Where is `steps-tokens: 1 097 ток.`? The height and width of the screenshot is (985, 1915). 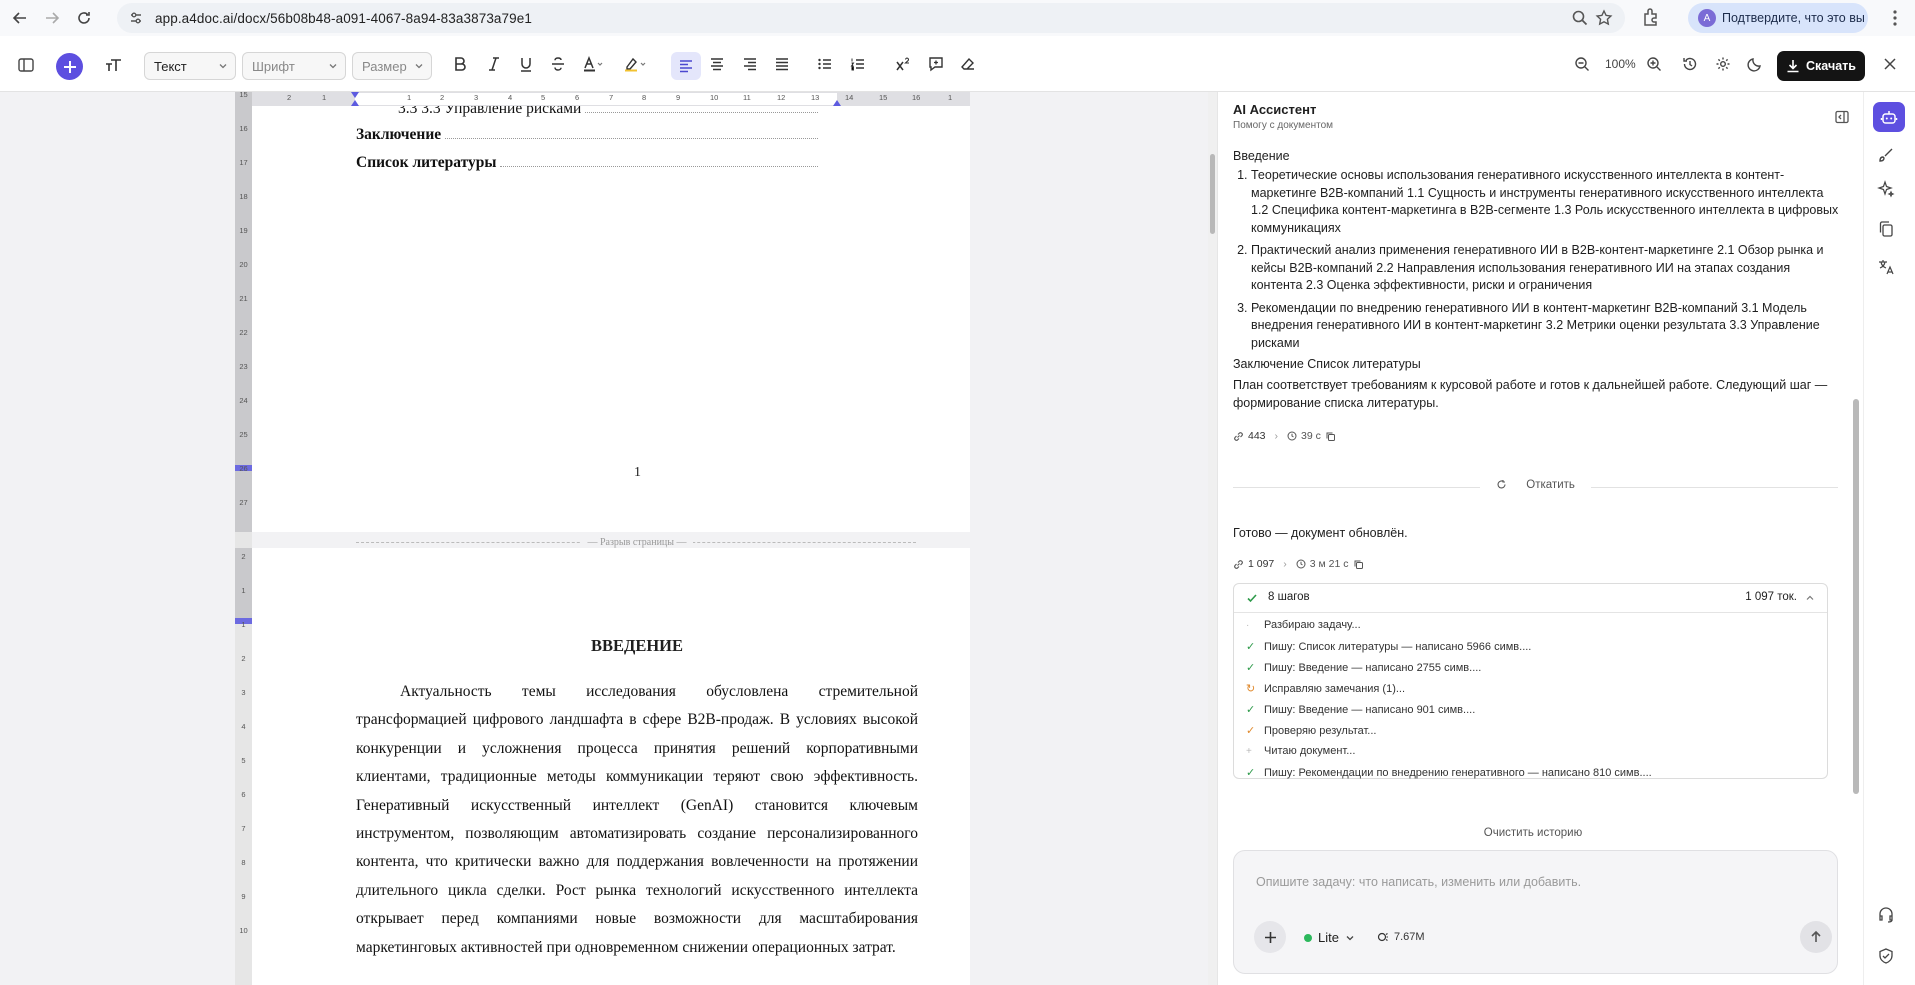
steps-tokens: 1 097 ток. is located at coordinates (1771, 597).